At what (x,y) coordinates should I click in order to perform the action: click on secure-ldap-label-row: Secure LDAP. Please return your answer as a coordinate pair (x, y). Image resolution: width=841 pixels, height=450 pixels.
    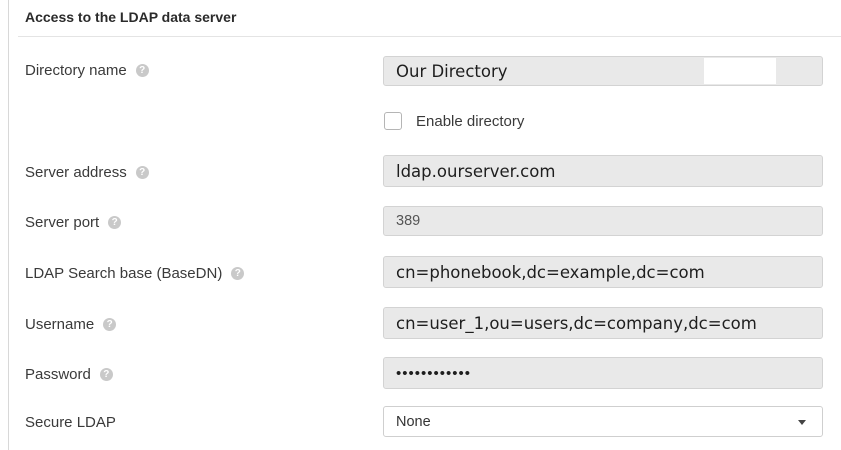
    Looking at the image, I should click on (70, 422).